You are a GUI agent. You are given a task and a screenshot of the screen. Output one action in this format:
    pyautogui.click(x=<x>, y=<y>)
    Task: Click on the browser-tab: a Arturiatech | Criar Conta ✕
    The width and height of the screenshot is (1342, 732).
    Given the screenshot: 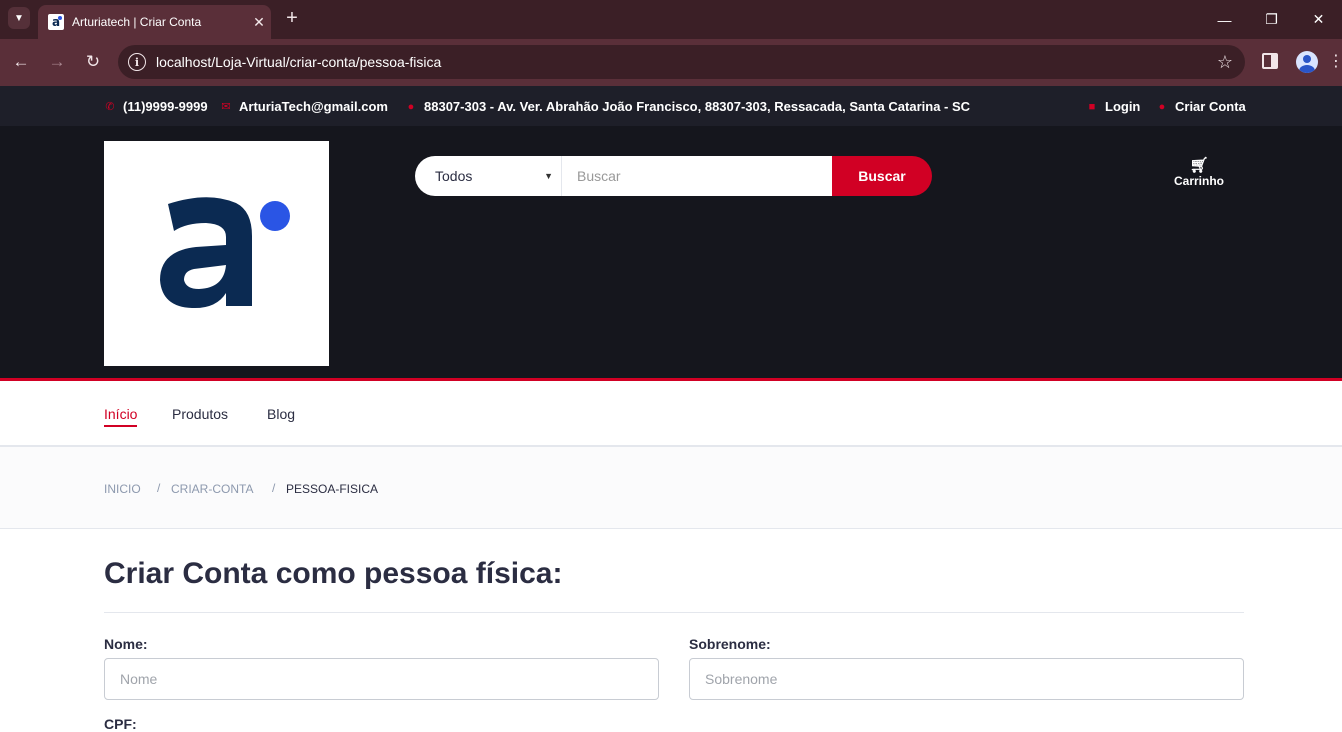 What is the action you would take?
    pyautogui.click(x=154, y=22)
    